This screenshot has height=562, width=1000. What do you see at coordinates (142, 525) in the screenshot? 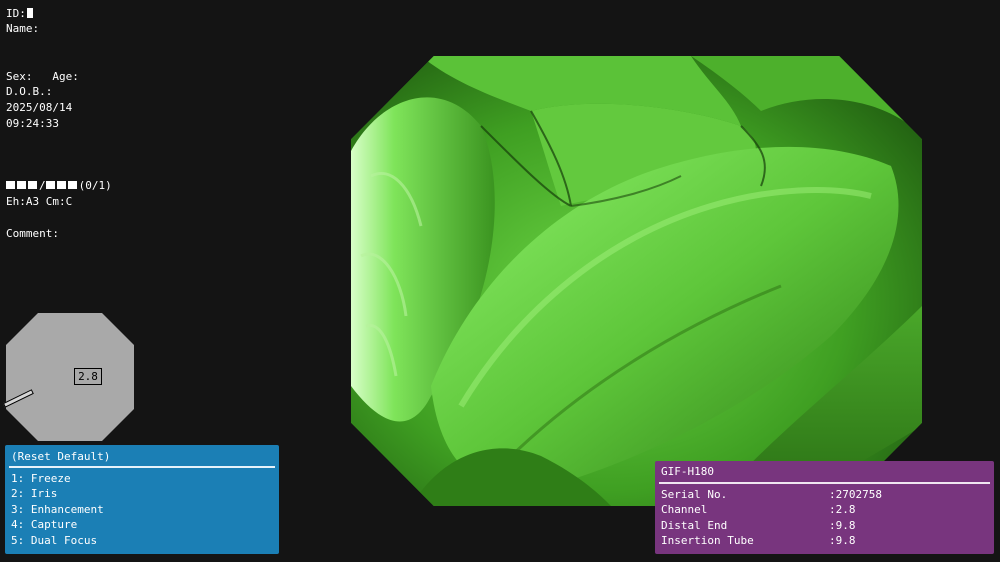
I see `menu-item-capture: 4: Capture` at bounding box center [142, 525].